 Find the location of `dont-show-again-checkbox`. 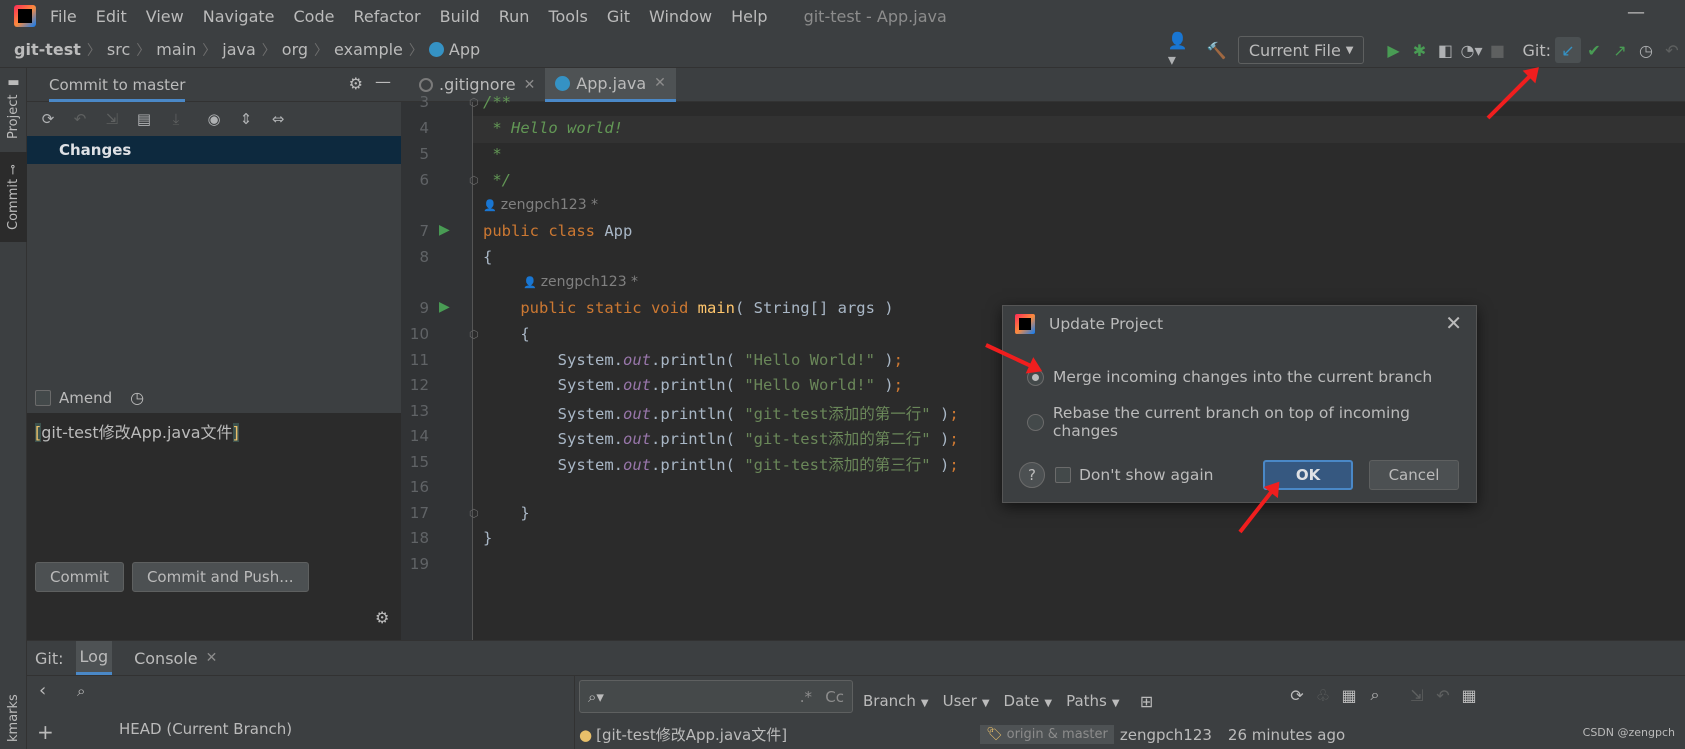

dont-show-again-checkbox is located at coordinates (1063, 475).